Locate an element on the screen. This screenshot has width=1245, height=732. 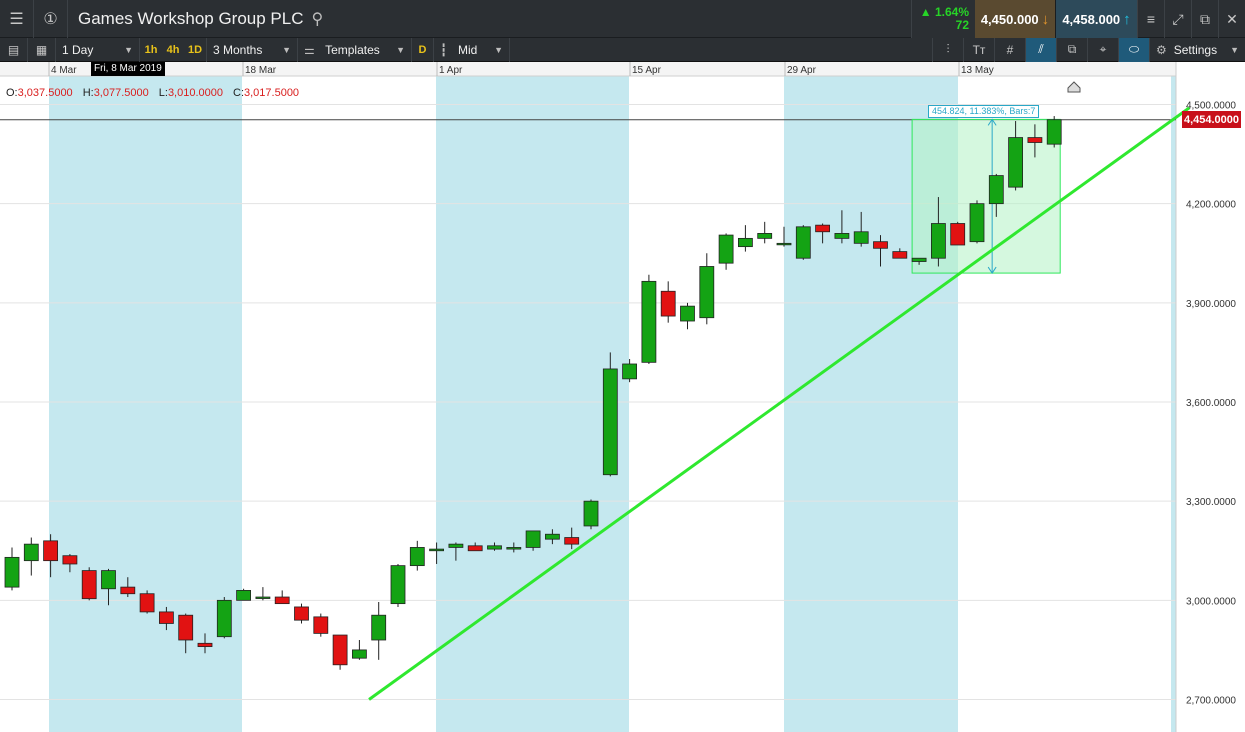
d-button: D is located at coordinates (423, 49).